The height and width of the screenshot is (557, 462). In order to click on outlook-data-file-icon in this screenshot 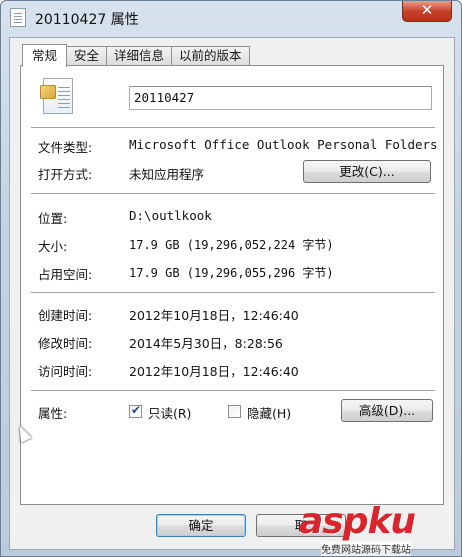, I will do `click(56, 96)`.